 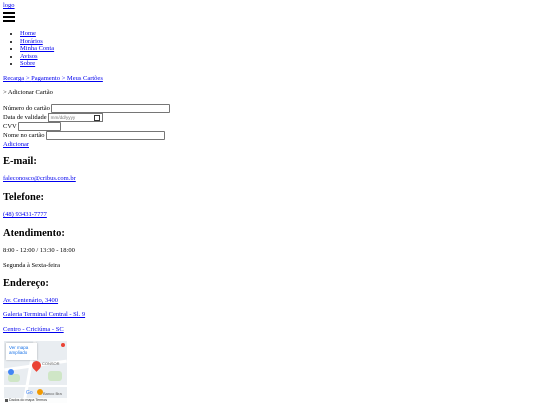 What do you see at coordinates (9, 6) in the screenshot?
I see `logo-link: logo` at bounding box center [9, 6].